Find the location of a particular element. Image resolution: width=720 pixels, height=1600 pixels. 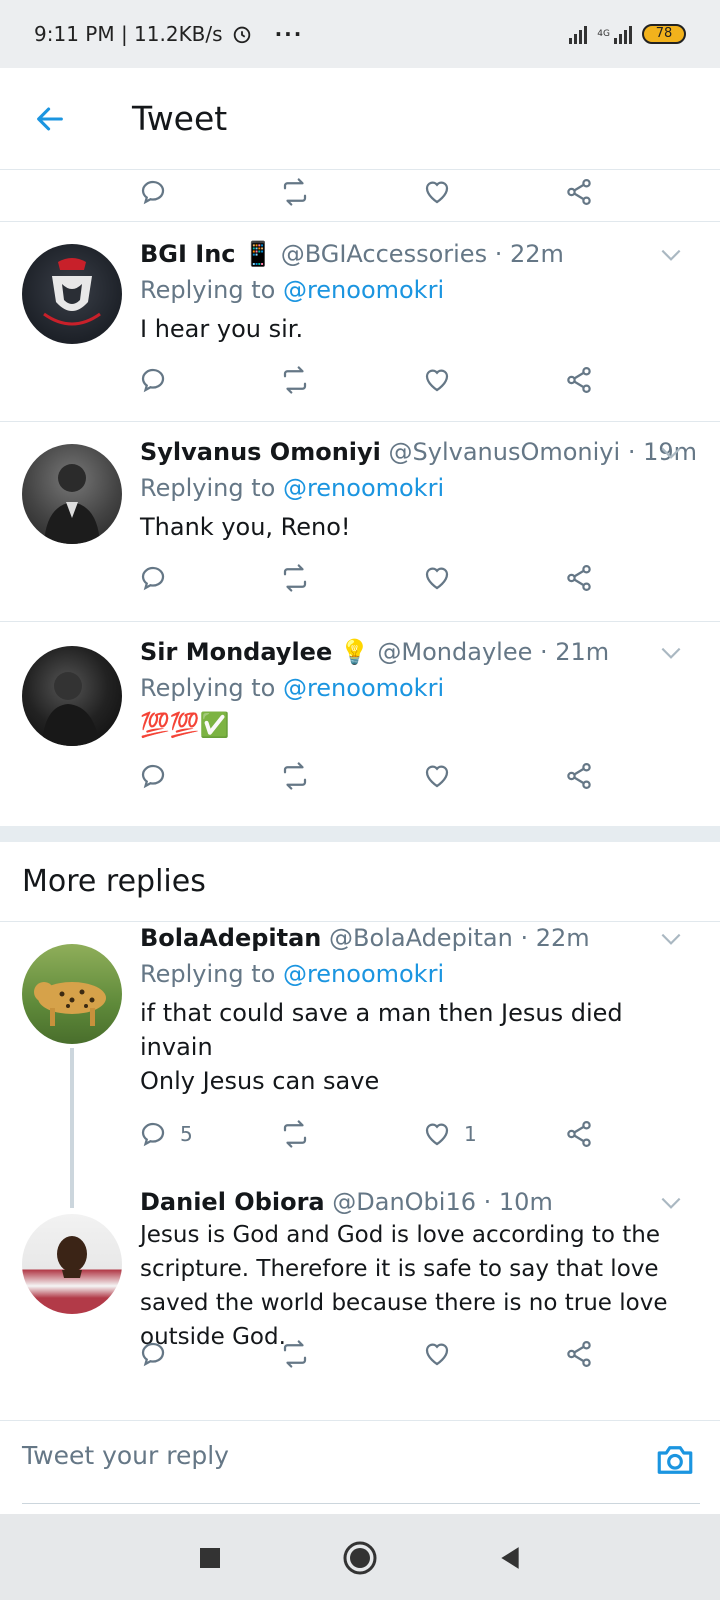

page-title: Tweet is located at coordinates (180, 118).